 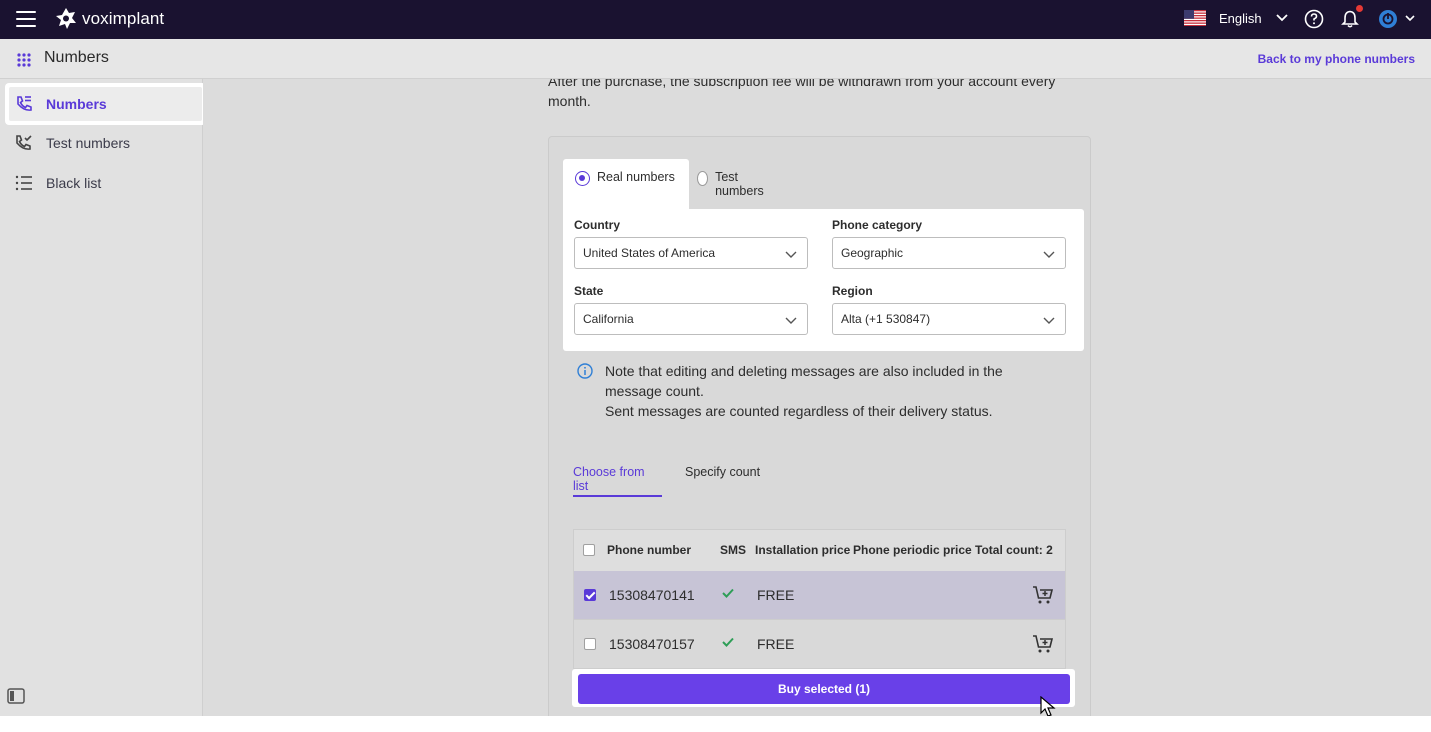 I want to click on language-selector: English, so click(x=1236, y=18).